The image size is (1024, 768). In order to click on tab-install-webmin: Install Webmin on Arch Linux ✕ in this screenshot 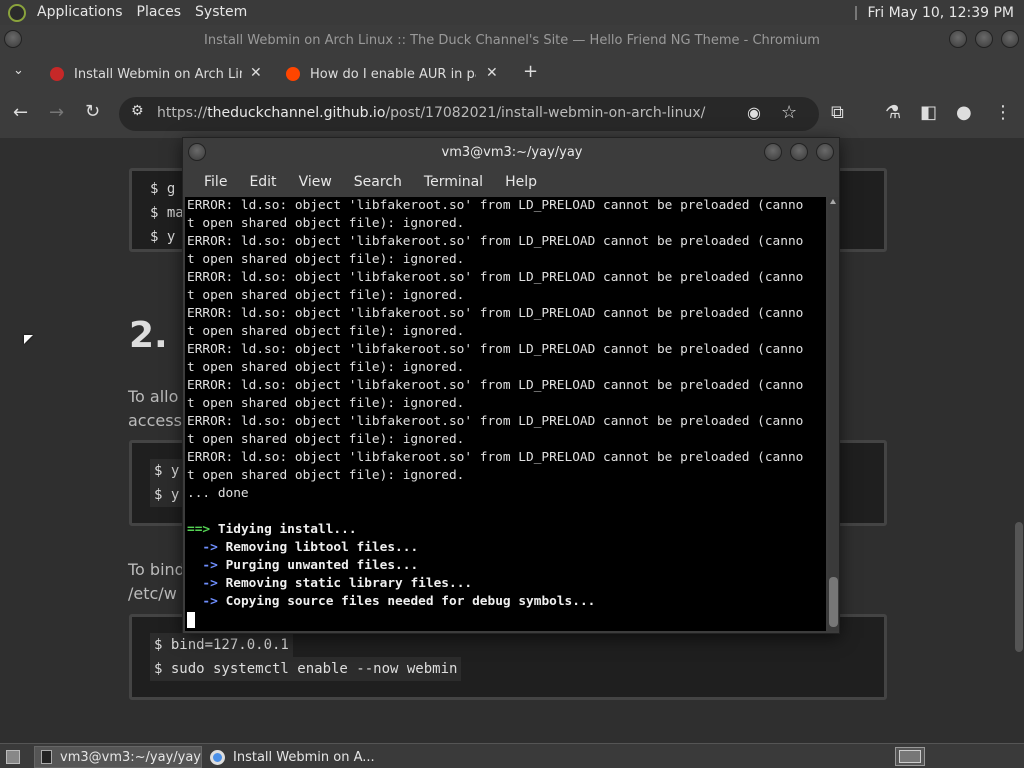, I will do `click(160, 74)`.